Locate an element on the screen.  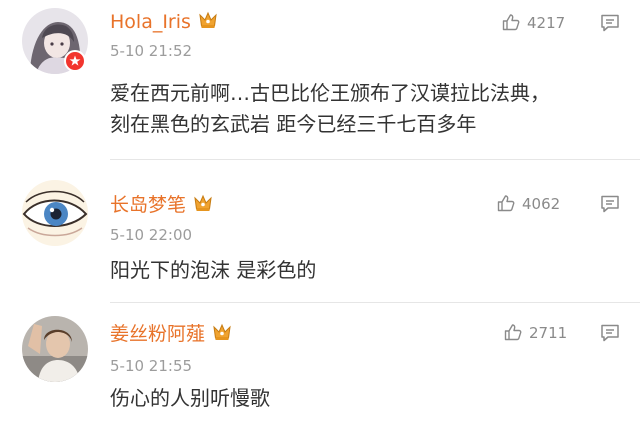
username-text: 长岛梦笔 is located at coordinates (148, 205).